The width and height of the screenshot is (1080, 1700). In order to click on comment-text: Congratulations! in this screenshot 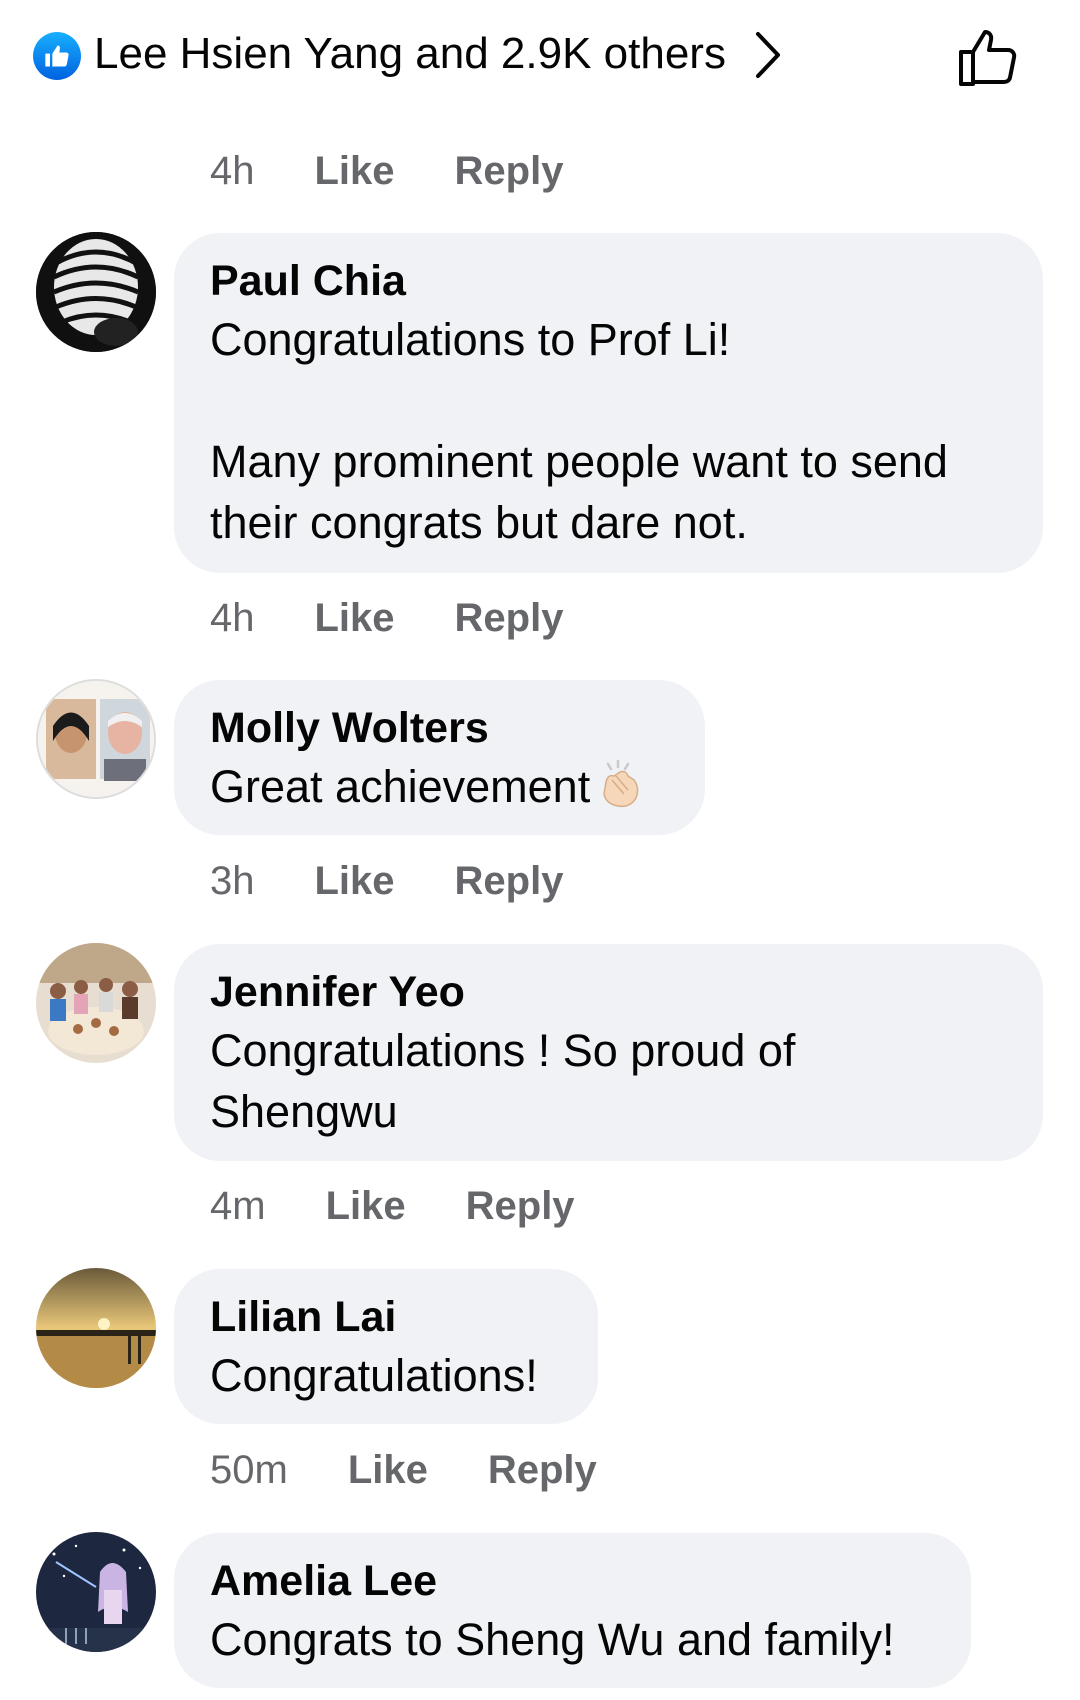, I will do `click(374, 1375)`.